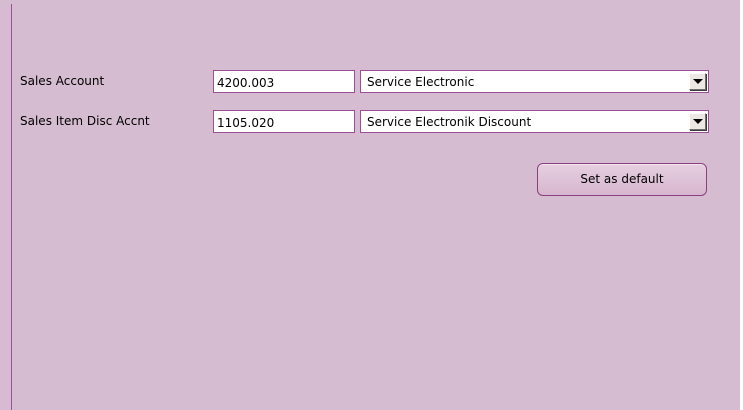 This screenshot has height=410, width=743. I want to click on set-as-default-button: Set as default, so click(622, 179).